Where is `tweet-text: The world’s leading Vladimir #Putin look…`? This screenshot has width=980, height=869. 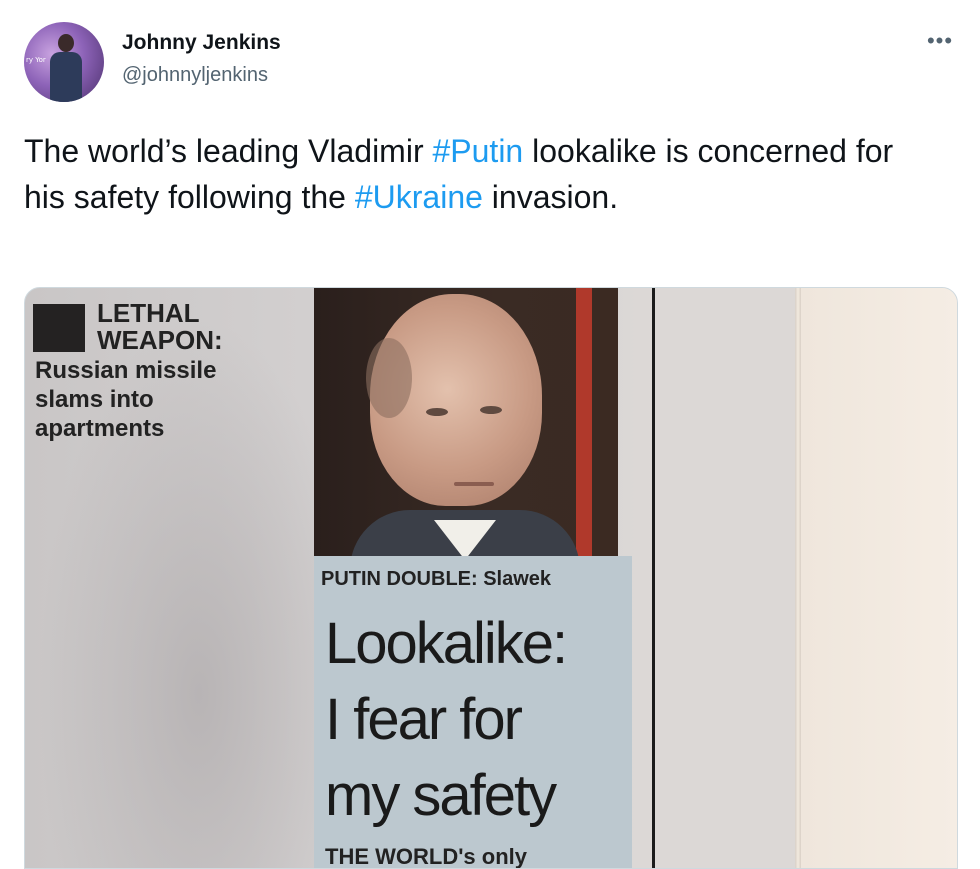 tweet-text: The world’s leading Vladimir #Putin look… is located at coordinates (474, 174).